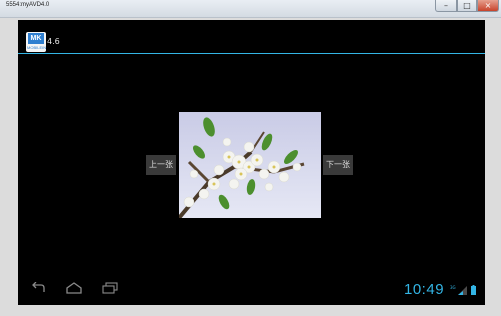 The image size is (501, 316). I want to click on close-icon: ×, so click(488, 5).